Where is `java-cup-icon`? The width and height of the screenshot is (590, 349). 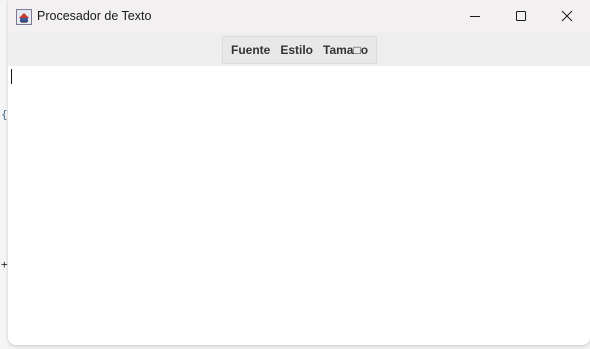 java-cup-icon is located at coordinates (24, 17).